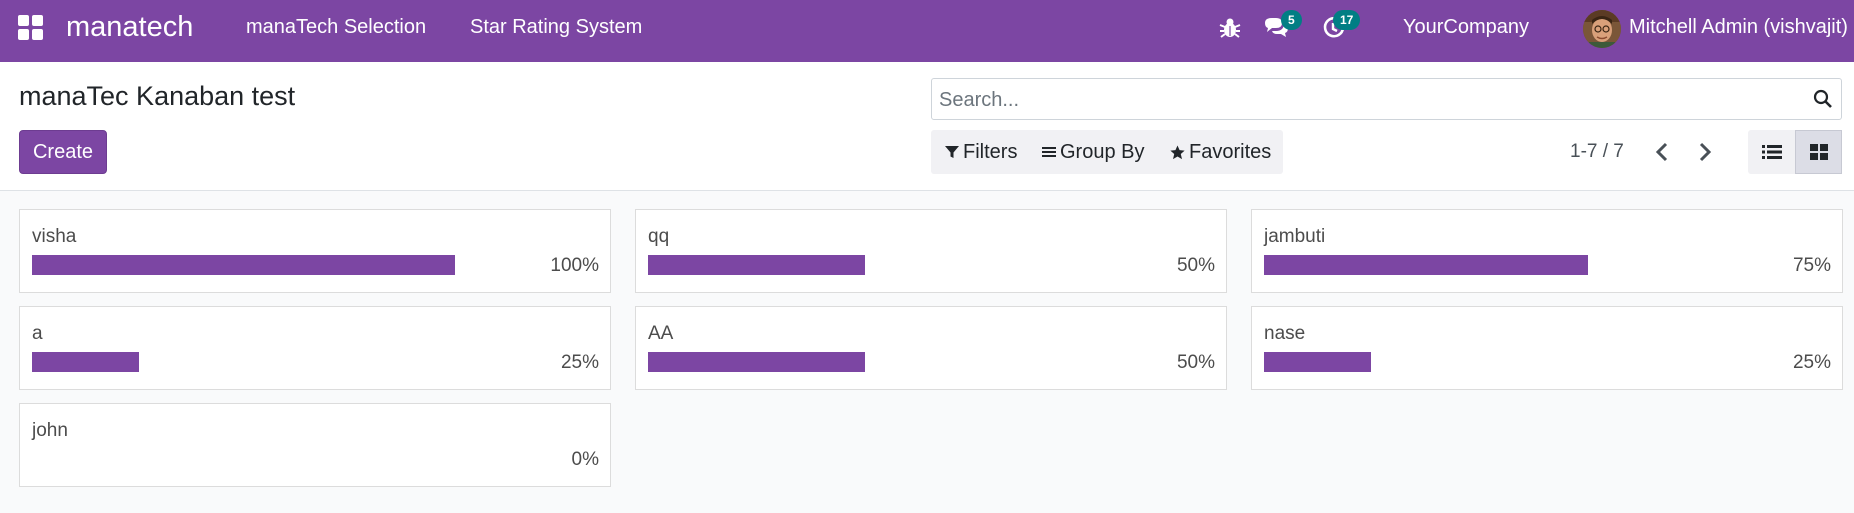 The width and height of the screenshot is (1854, 513). What do you see at coordinates (1230, 28) in the screenshot?
I see `bug-icon` at bounding box center [1230, 28].